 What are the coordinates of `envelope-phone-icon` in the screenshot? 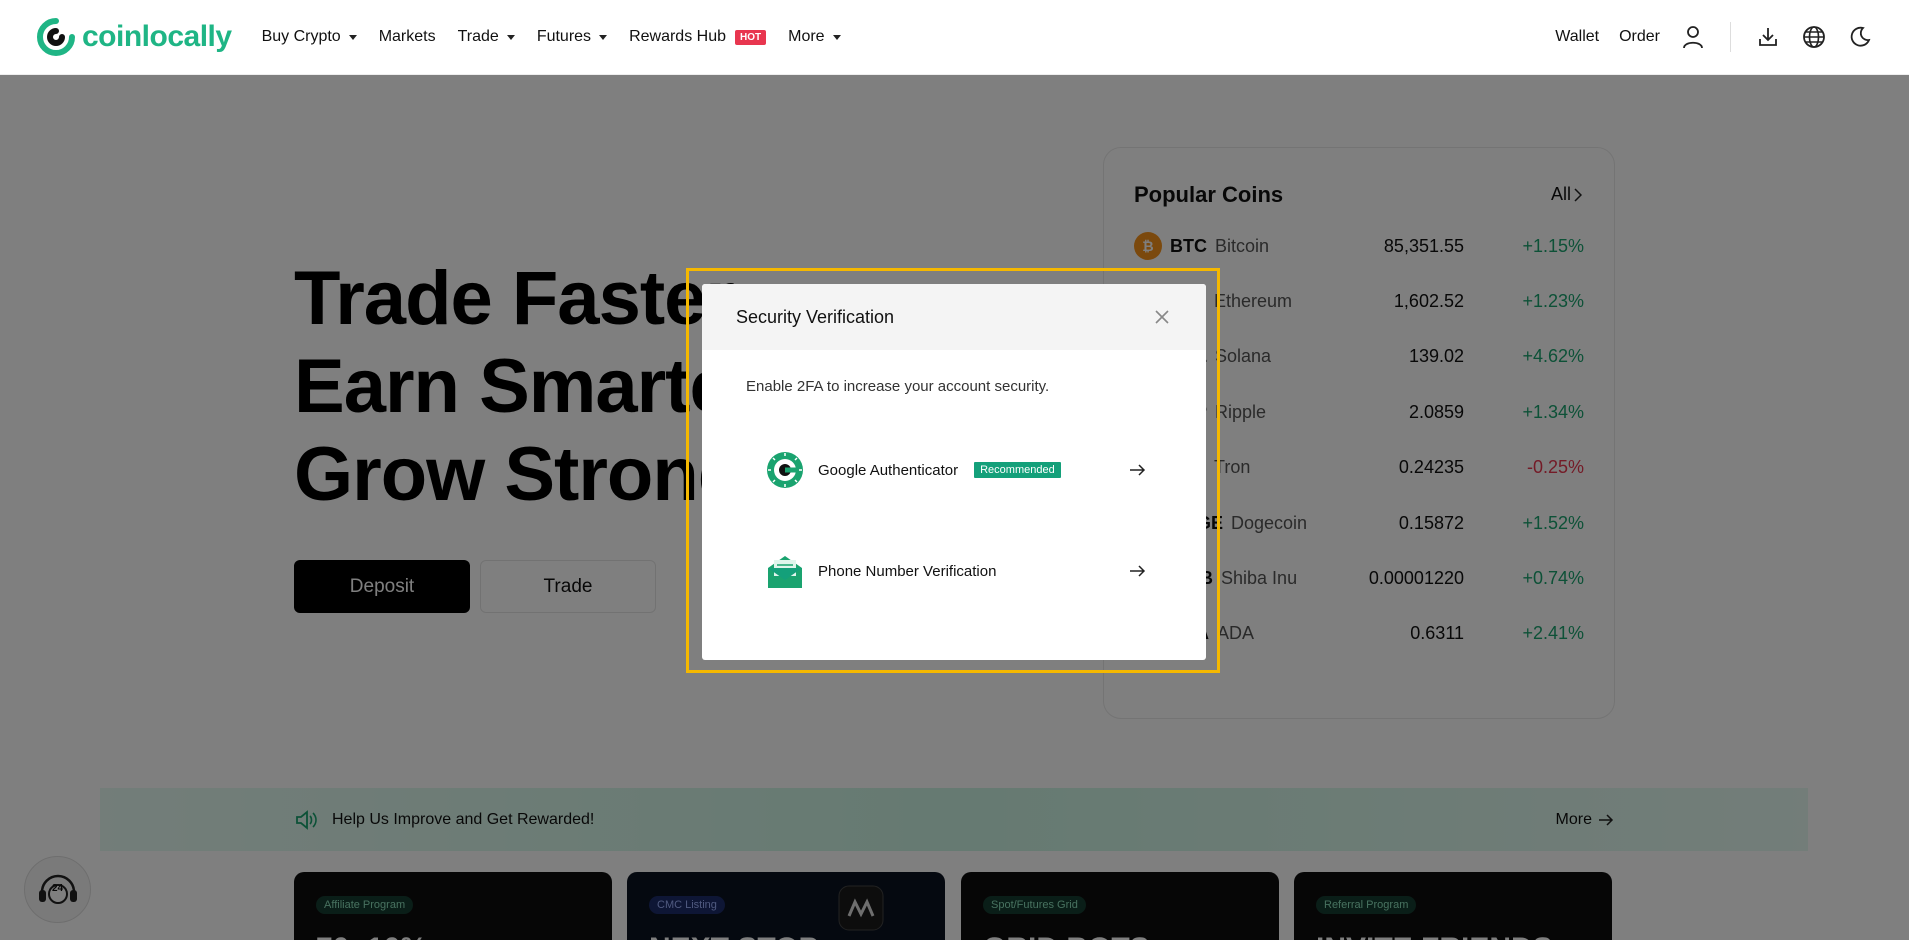 It's located at (785, 572).